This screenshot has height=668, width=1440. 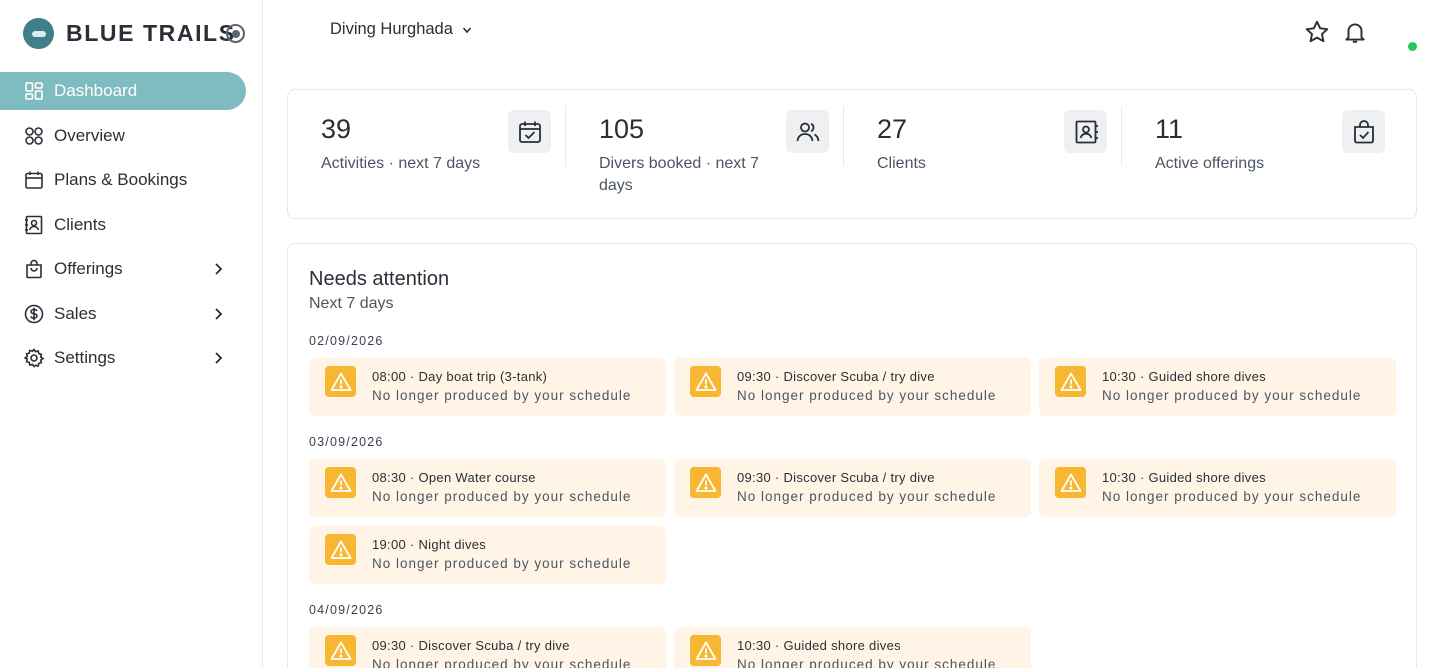 What do you see at coordinates (401, 163) in the screenshot?
I see `stat-label: Activities · next 7 days` at bounding box center [401, 163].